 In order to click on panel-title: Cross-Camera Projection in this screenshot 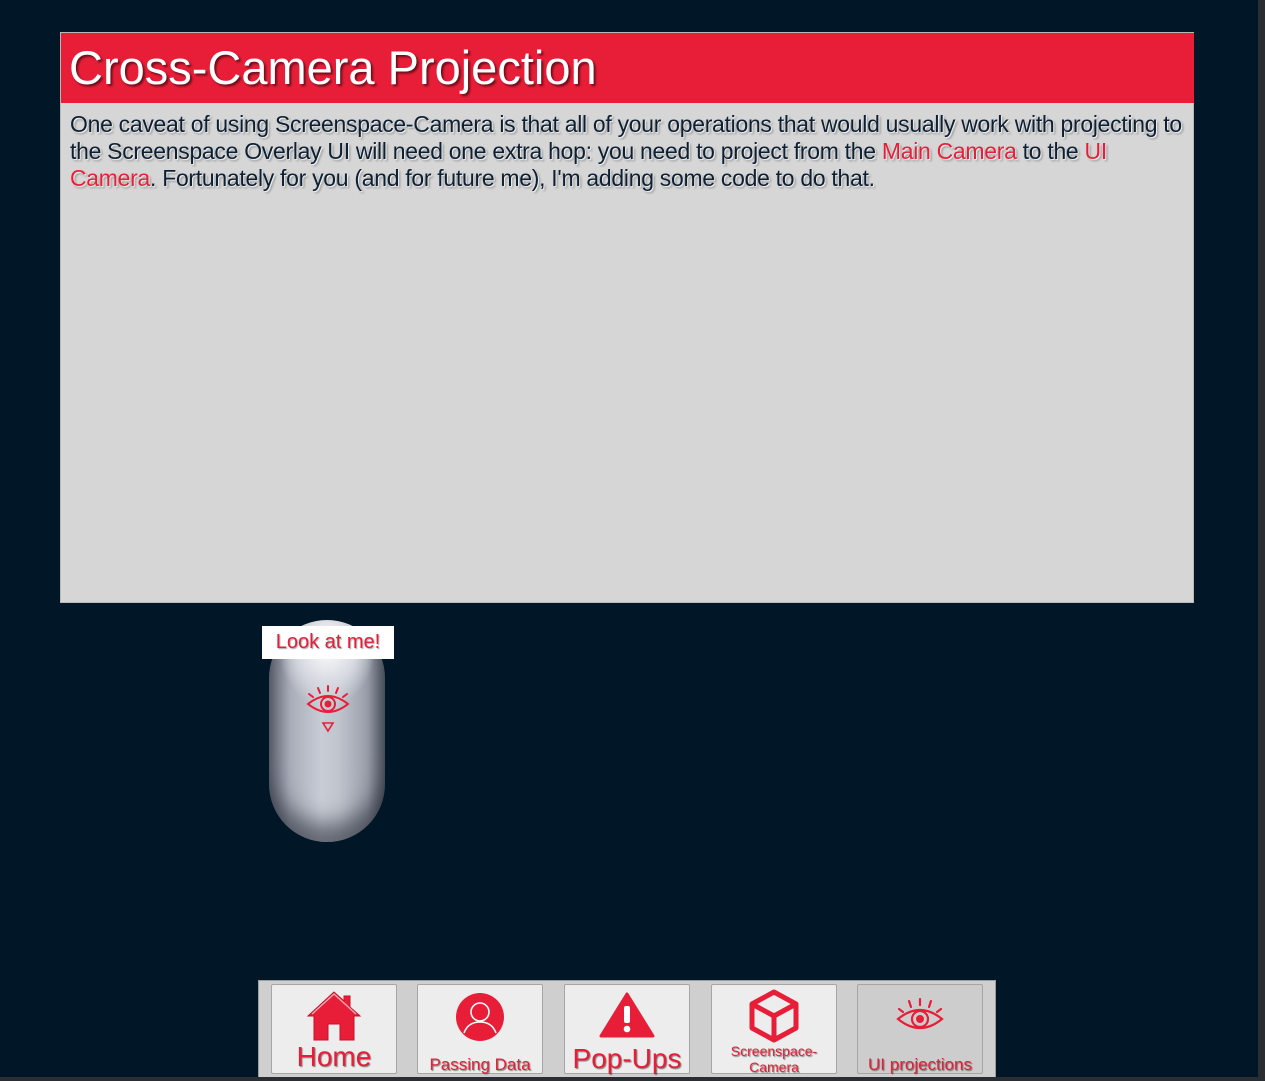, I will do `click(333, 67)`.